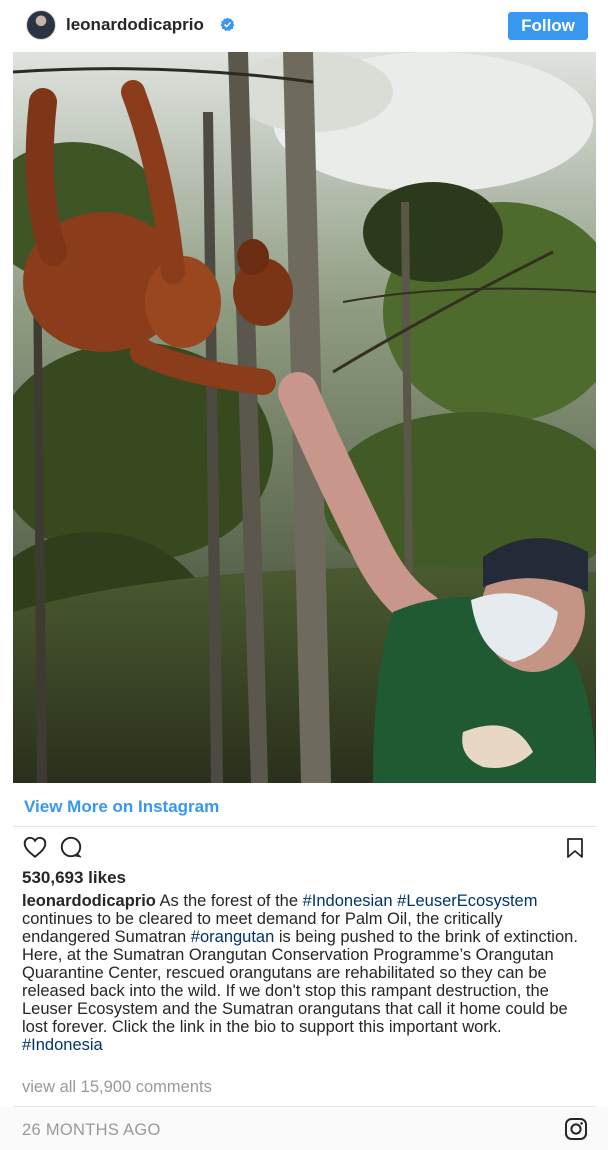  Describe the element at coordinates (89, 901) in the screenshot. I see `caption-username: leonardodicaprio` at that location.